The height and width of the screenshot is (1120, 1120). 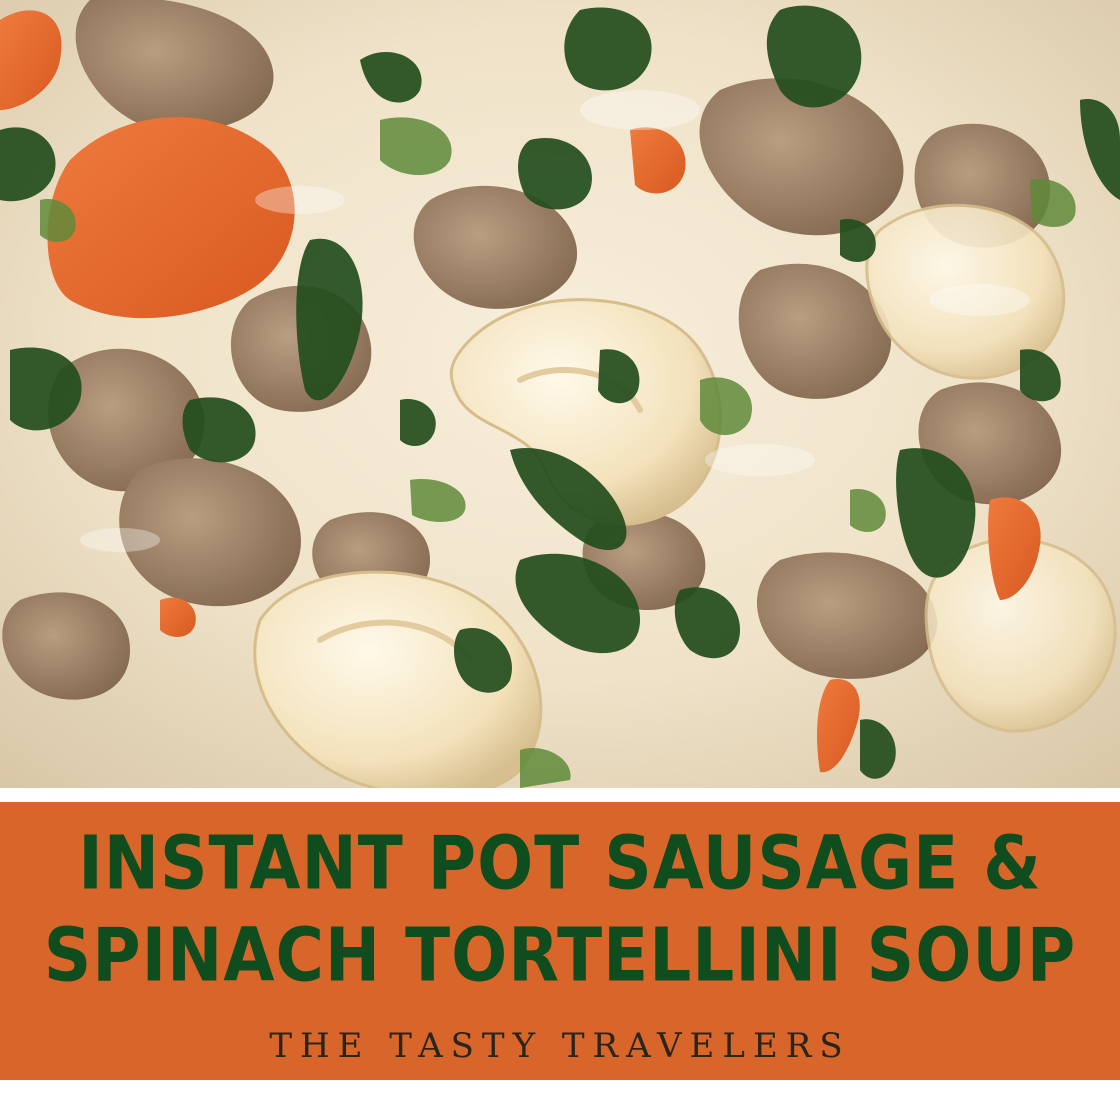 What do you see at coordinates (560, 1100) in the screenshot?
I see `bottom-margin` at bounding box center [560, 1100].